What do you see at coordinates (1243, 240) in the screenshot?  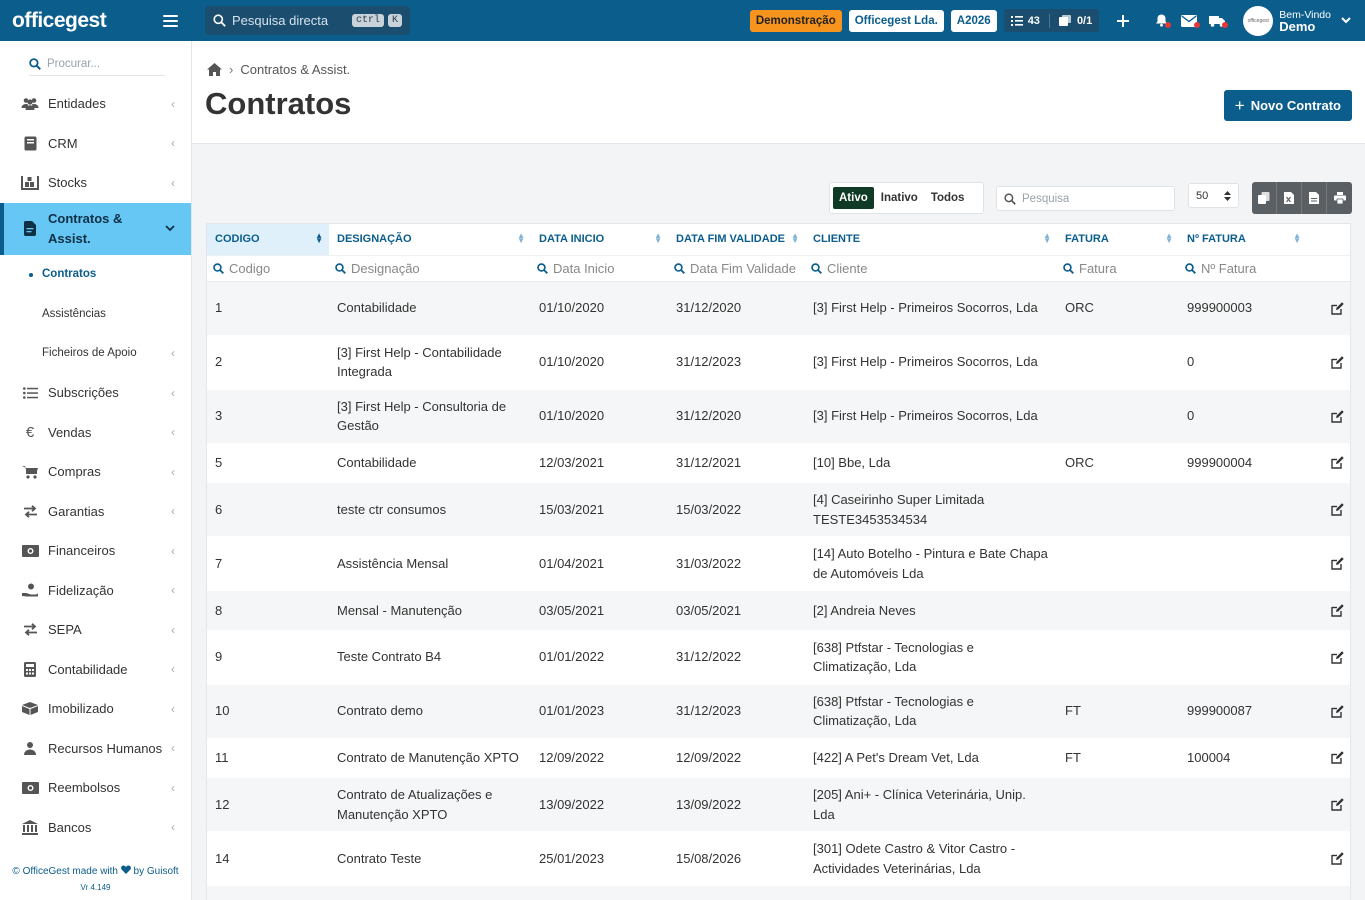 I see `column-header-n-fatura: Nº FATURA ▲ ▼` at bounding box center [1243, 240].